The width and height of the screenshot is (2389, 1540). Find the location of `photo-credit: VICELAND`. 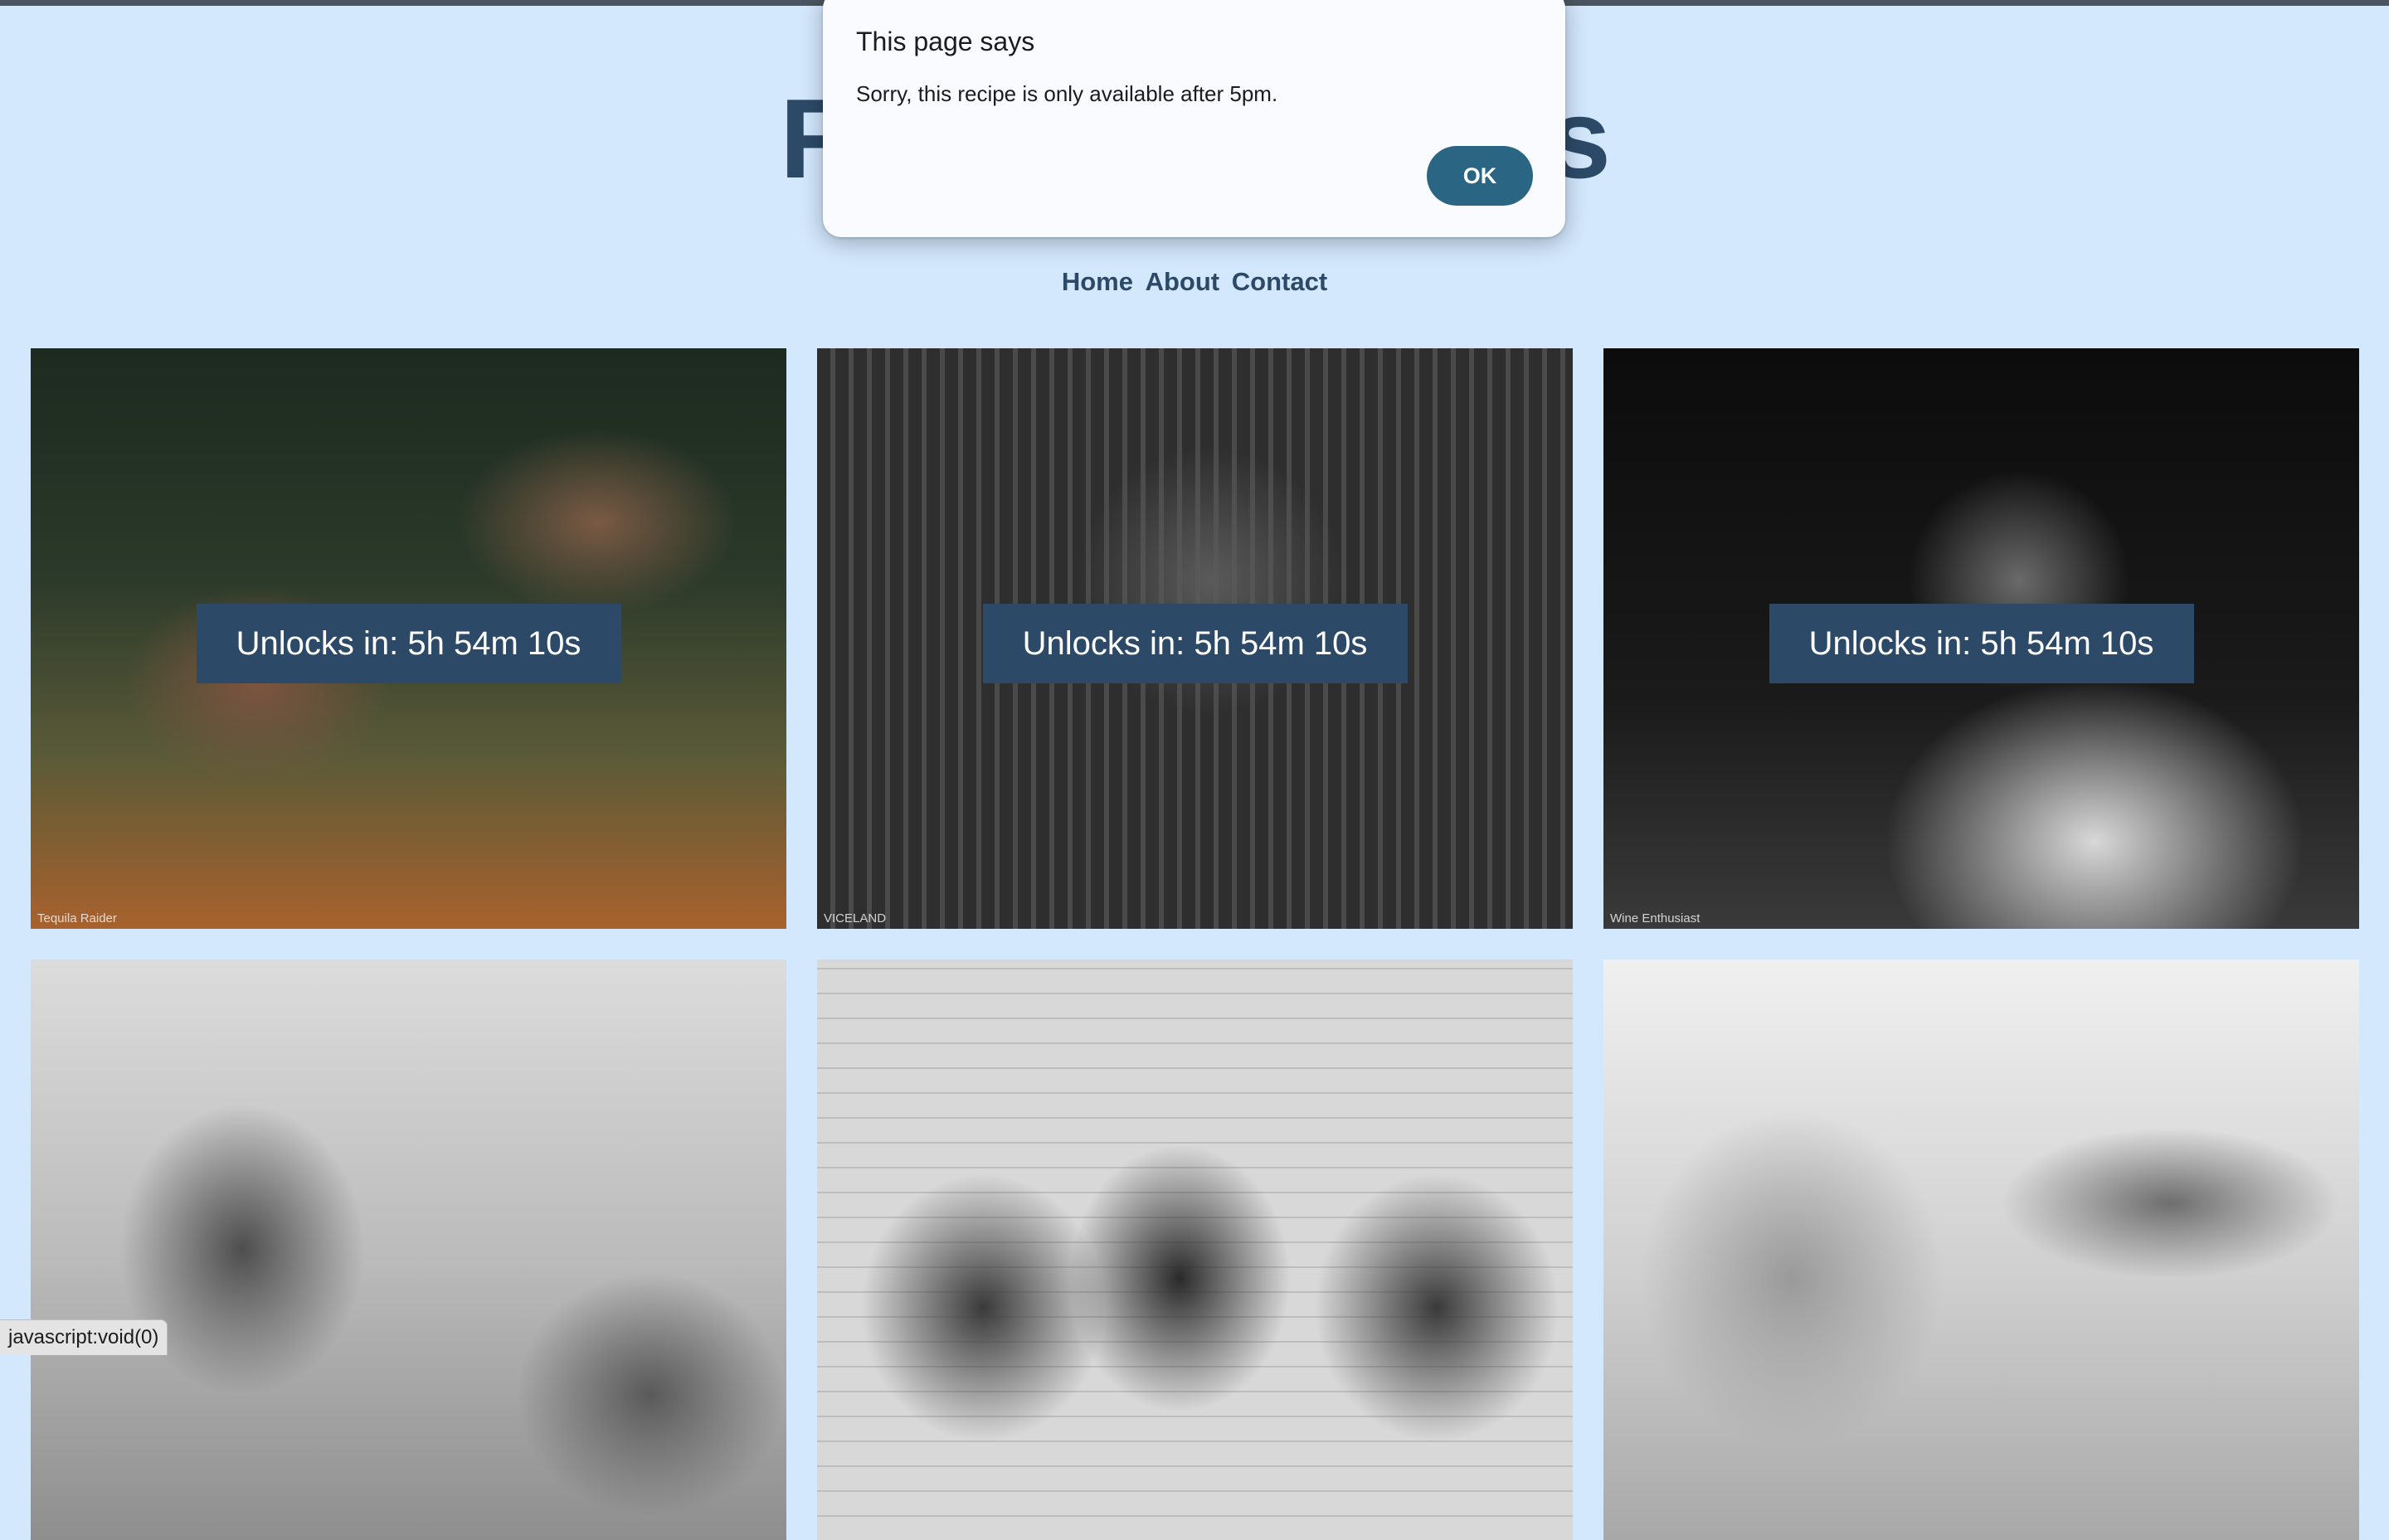

photo-credit: VICELAND is located at coordinates (855, 918).